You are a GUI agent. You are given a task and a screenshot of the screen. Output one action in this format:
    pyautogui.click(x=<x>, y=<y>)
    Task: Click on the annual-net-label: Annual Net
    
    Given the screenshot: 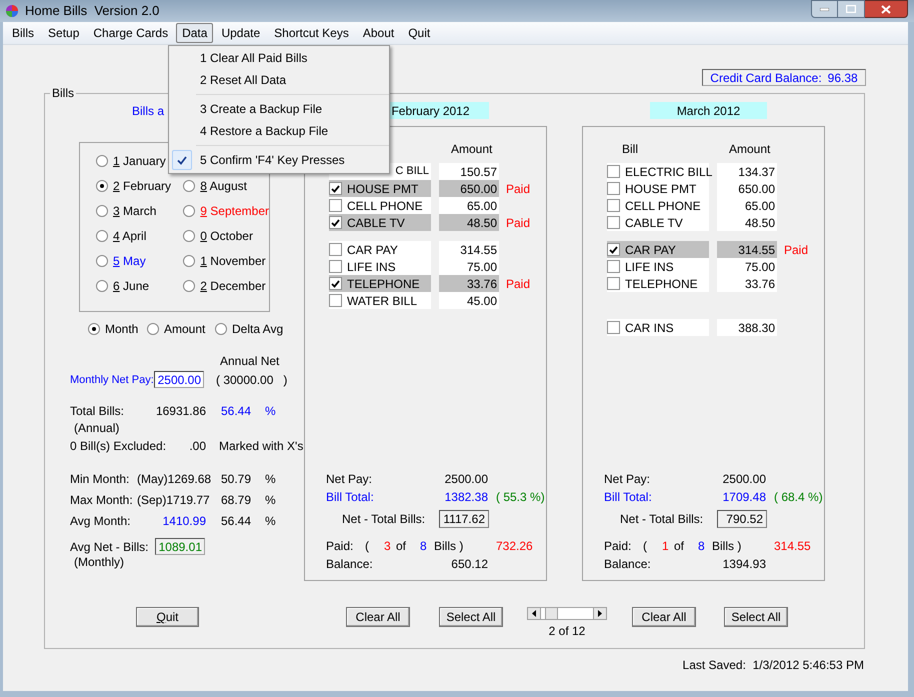 What is the action you would take?
    pyautogui.click(x=250, y=361)
    